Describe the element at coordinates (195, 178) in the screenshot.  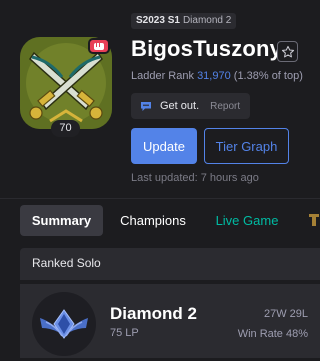
I see `last-updated: Last updated: 7 hours ago` at that location.